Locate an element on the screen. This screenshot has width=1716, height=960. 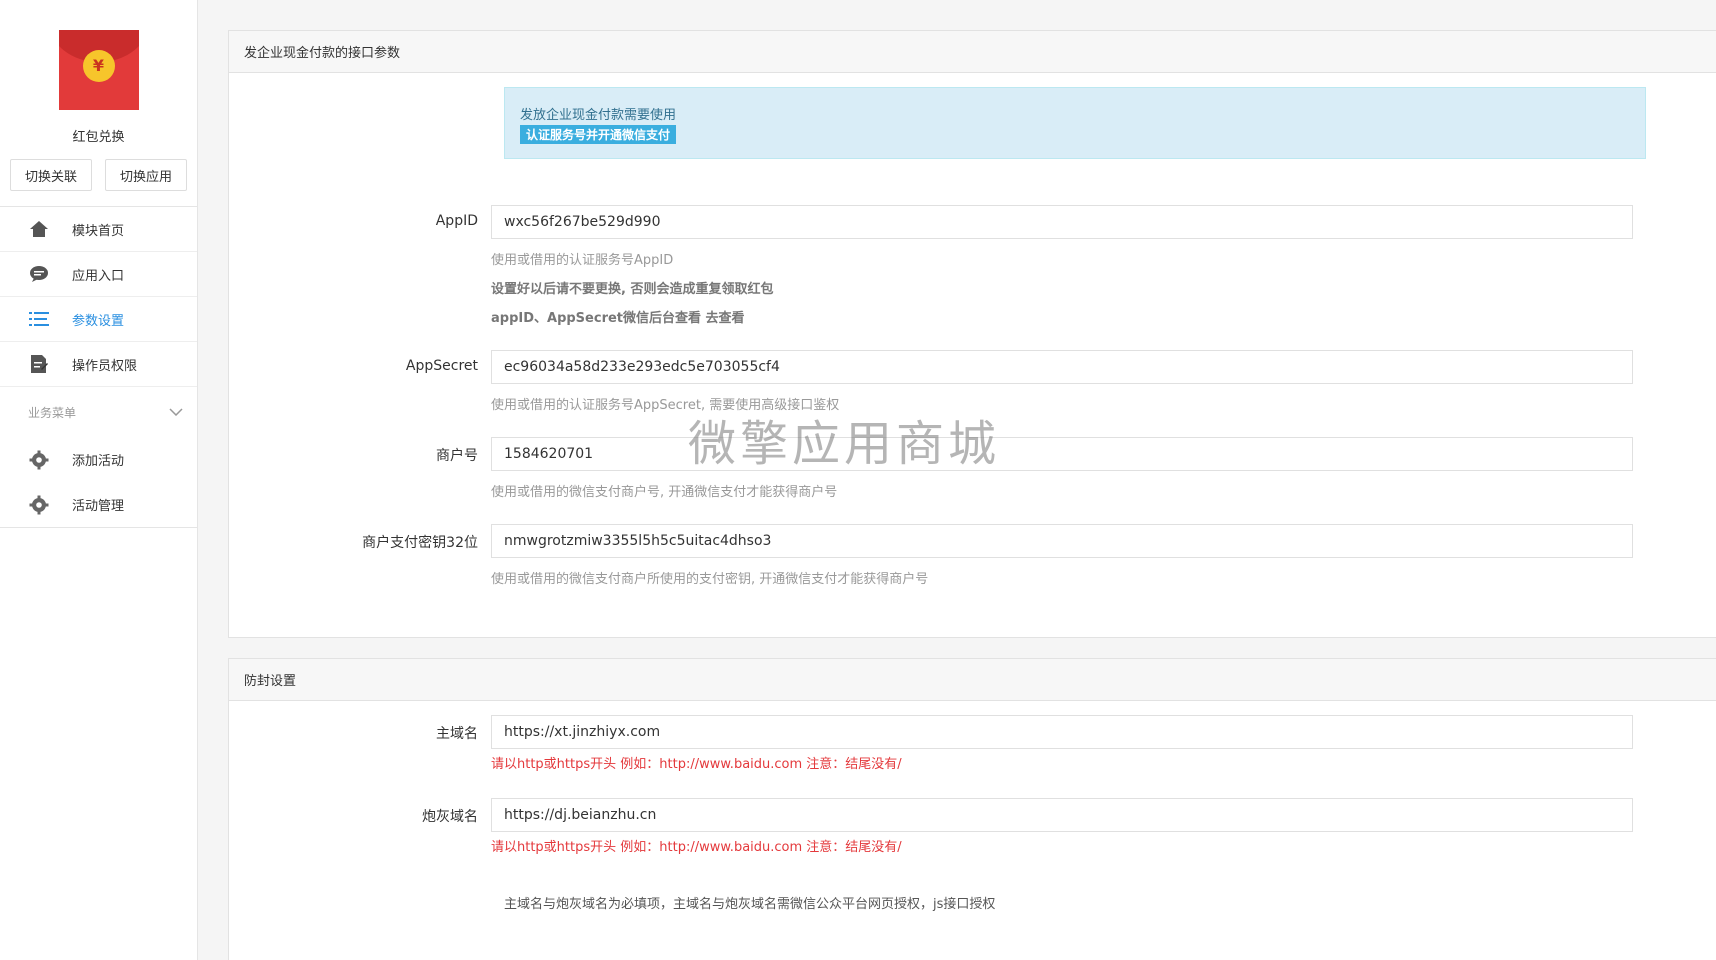
info-alert: 发放企业现金付款需要使用 认证服务号并开通微信支付 is located at coordinates (1075, 123).